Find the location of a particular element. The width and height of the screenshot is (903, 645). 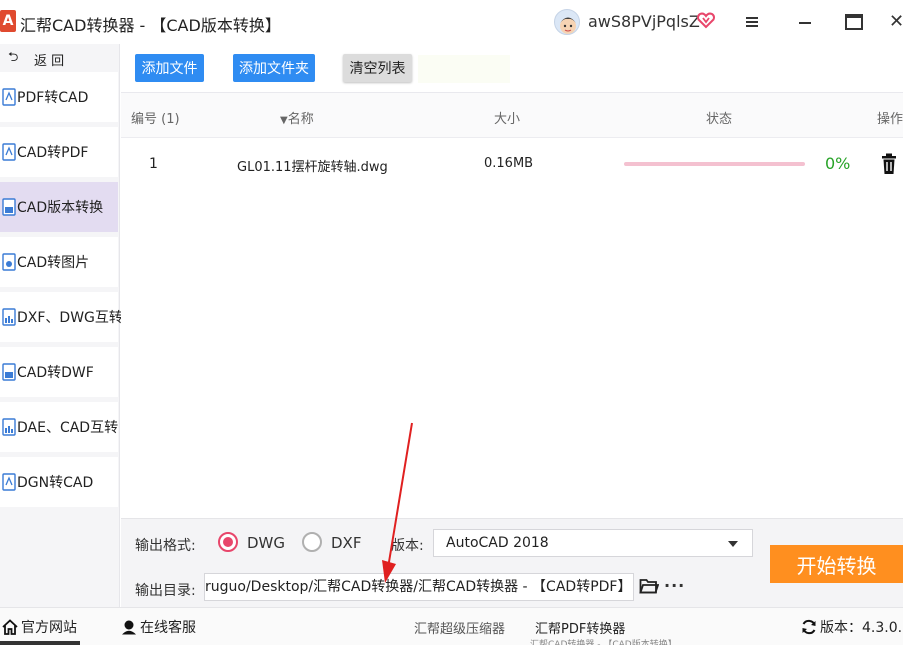

column-header-size: 大小 is located at coordinates (507, 117).